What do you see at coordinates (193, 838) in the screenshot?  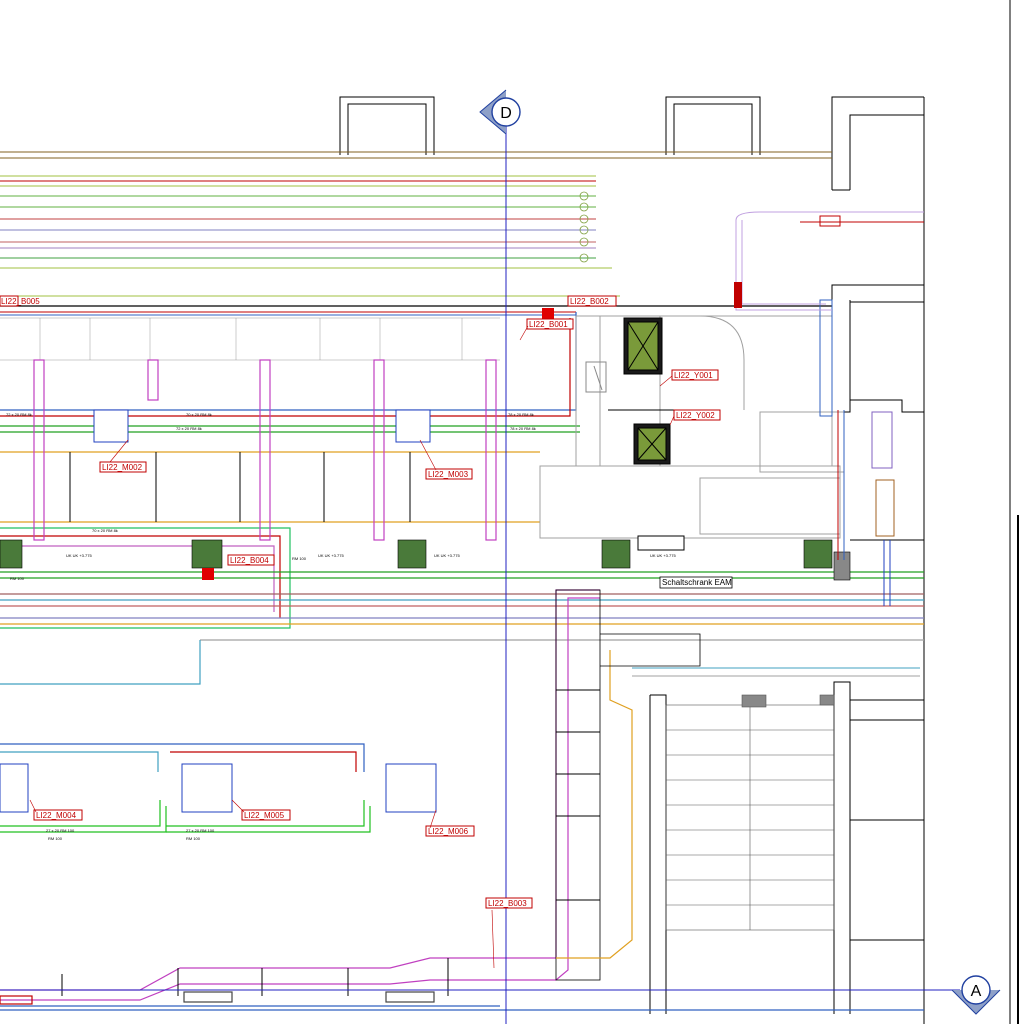 I see `duct-label-p: RM 100` at bounding box center [193, 838].